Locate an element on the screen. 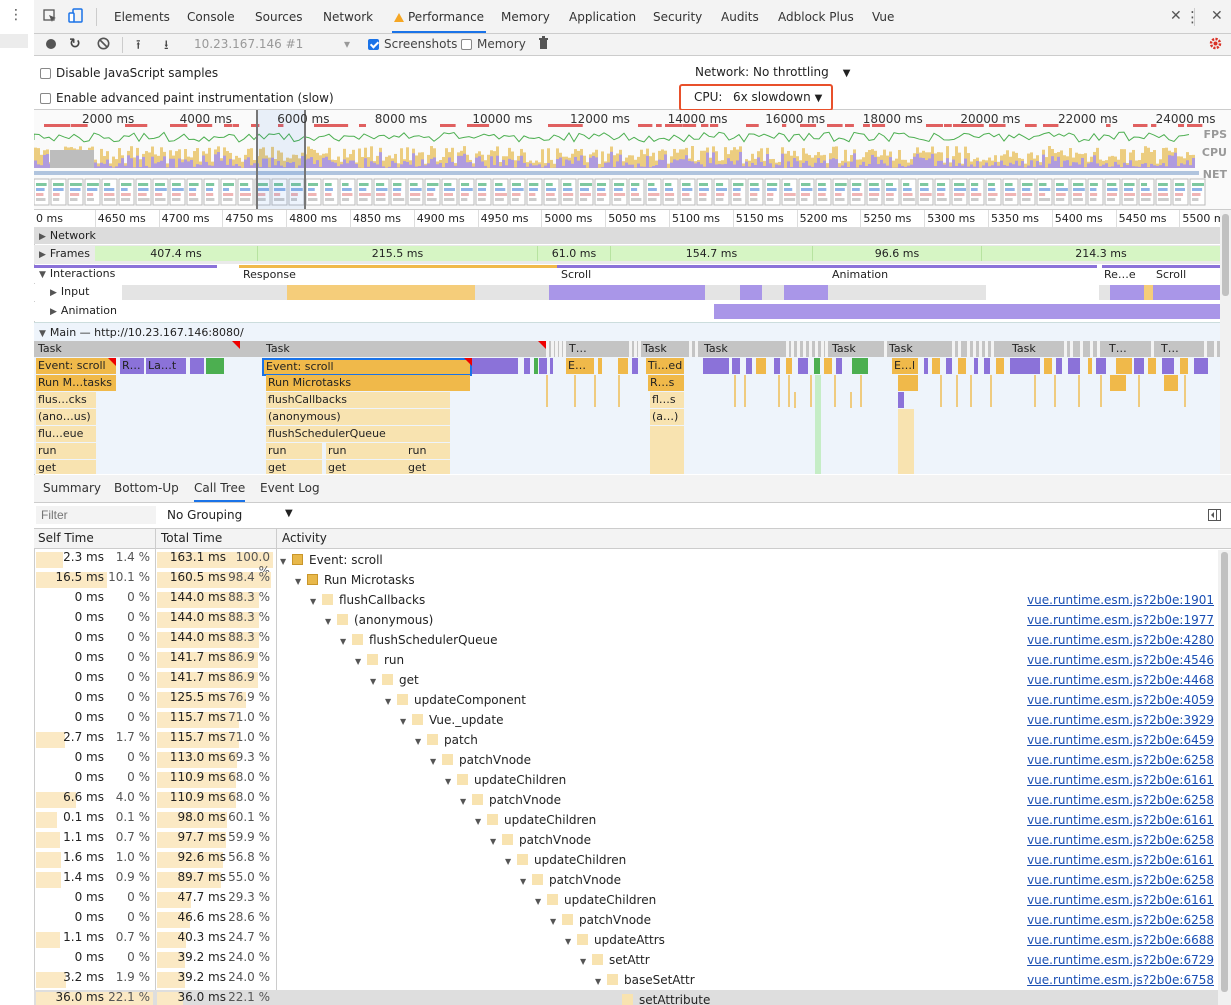 The width and height of the screenshot is (1231, 1005). frame-bar: 96.6 ms is located at coordinates (897, 253).